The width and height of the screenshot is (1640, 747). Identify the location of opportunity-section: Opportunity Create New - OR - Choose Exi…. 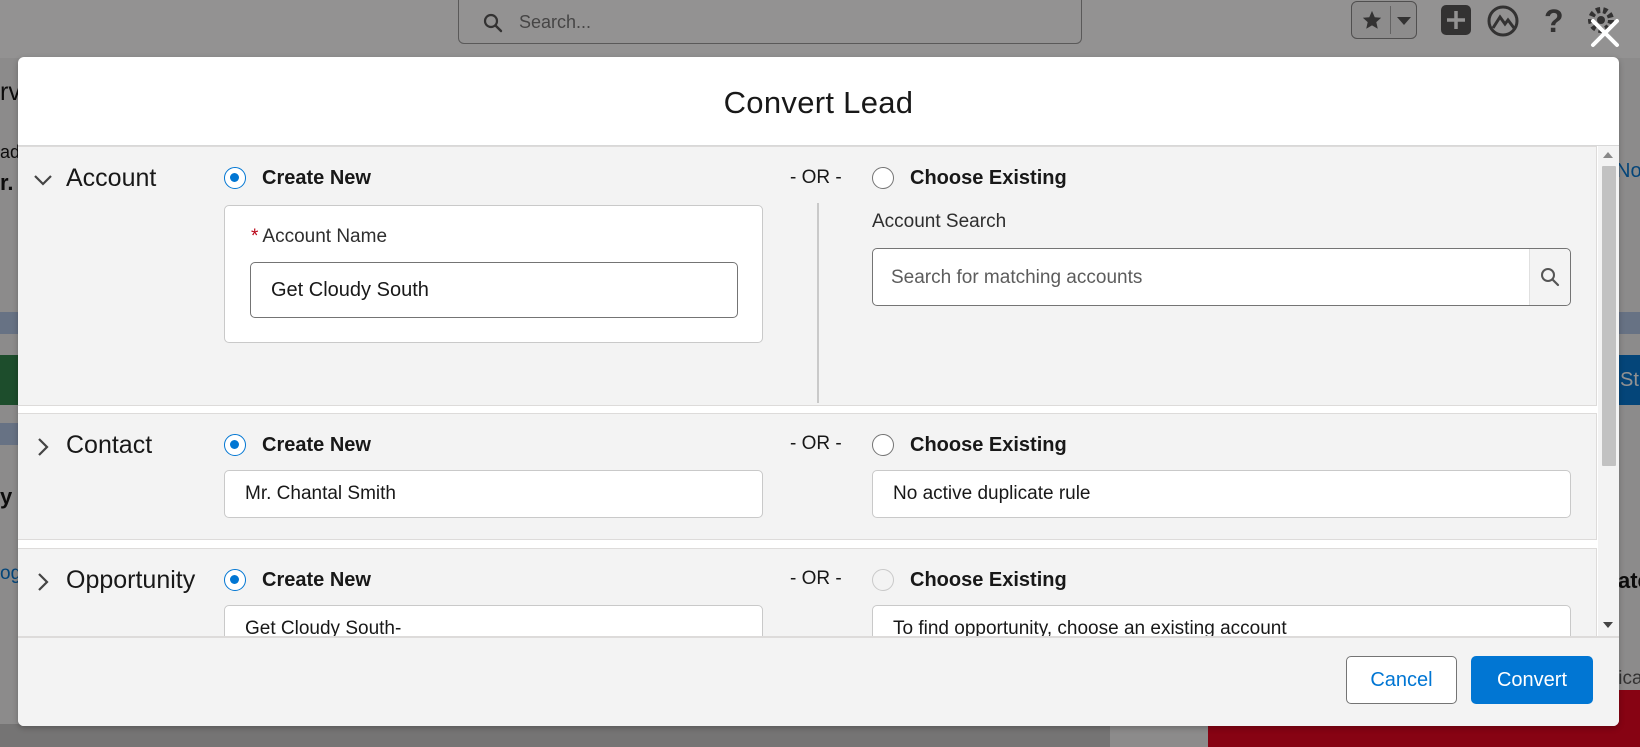
(807, 592).